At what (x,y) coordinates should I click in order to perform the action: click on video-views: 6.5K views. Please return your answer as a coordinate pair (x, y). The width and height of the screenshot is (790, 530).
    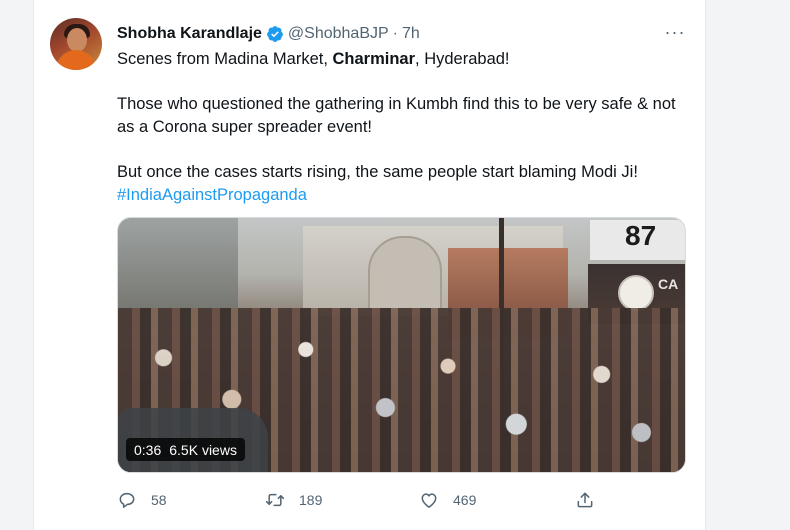
    Looking at the image, I should click on (203, 449).